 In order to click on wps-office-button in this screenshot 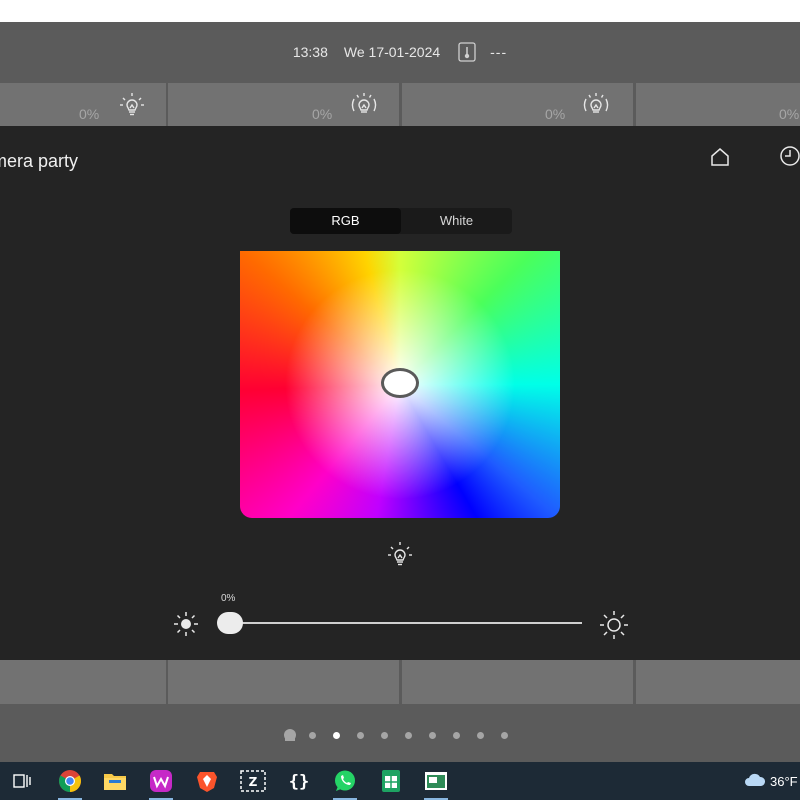, I will do `click(161, 781)`.